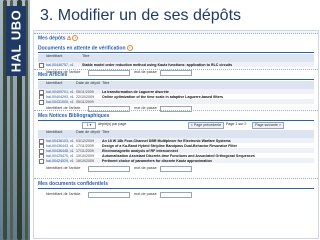  Describe the element at coordinates (60, 102) in the screenshot. I see `row-identifiant: hal-00431000, v1` at that location.